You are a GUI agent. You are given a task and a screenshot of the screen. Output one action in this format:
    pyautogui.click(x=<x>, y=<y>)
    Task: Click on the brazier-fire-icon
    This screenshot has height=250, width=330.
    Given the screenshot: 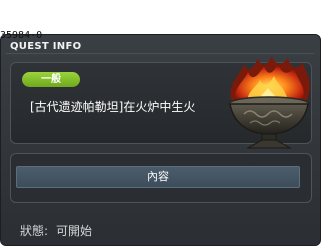 What is the action you would take?
    pyautogui.click(x=269, y=102)
    